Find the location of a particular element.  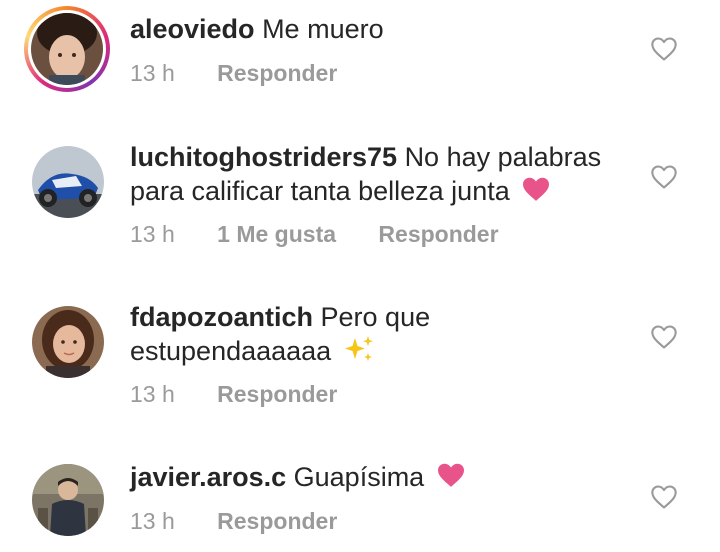

comment-username: javier.aros.c is located at coordinates (208, 477).